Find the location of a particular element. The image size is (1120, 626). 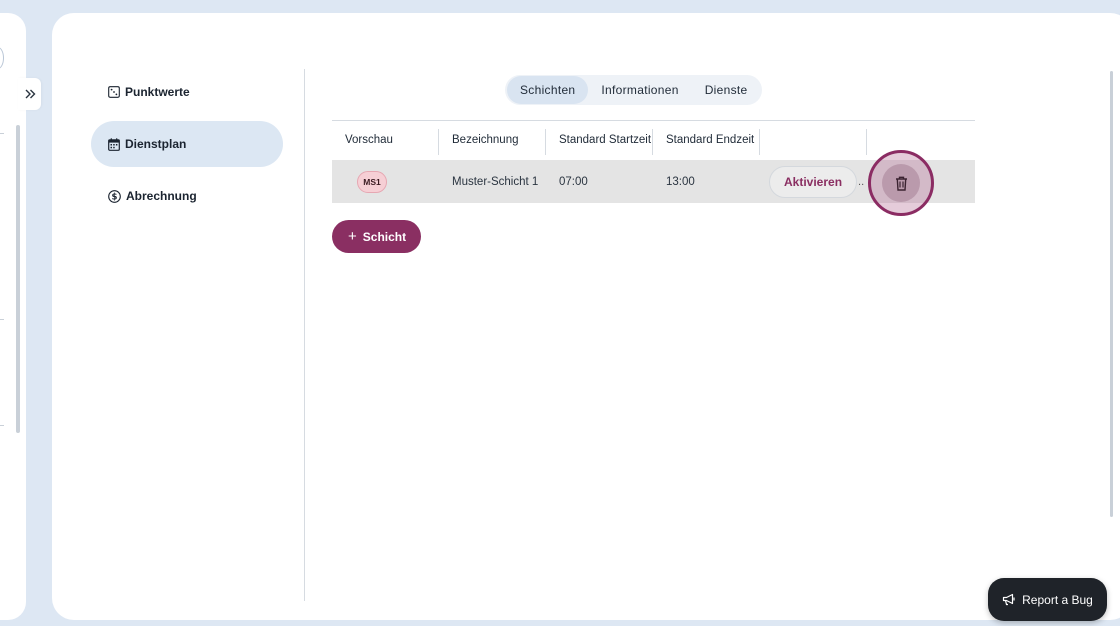

delete-button is located at coordinates (901, 183).